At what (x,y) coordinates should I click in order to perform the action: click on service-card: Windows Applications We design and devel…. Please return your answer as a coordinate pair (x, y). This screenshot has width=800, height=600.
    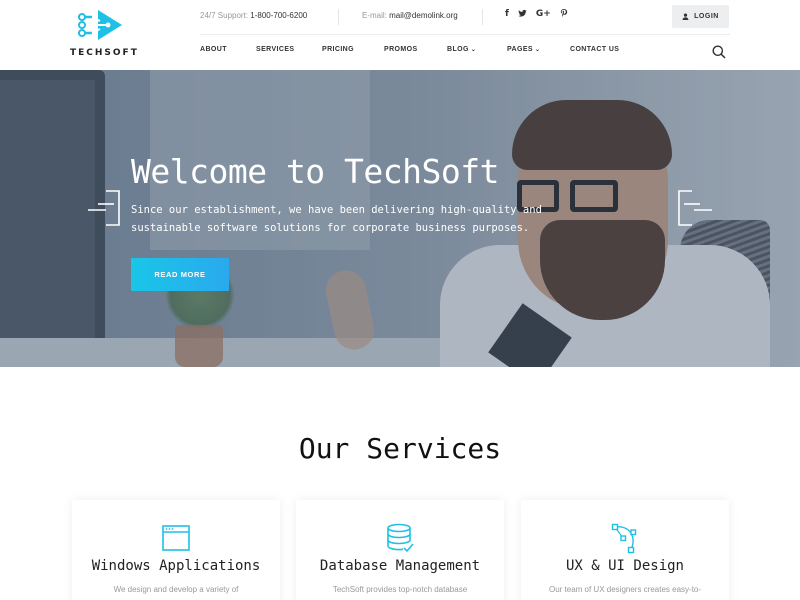
    Looking at the image, I should click on (176, 550).